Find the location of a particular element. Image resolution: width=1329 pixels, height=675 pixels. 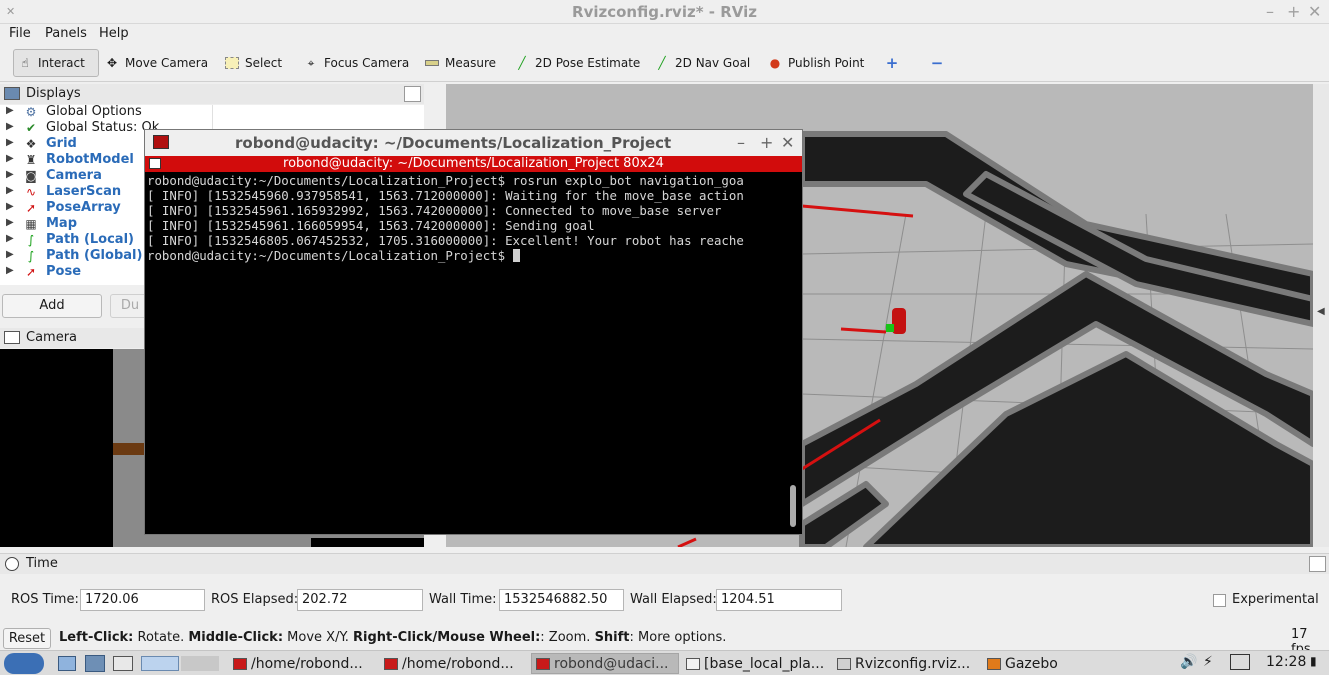

nav-goal-label: 2D Nav Goal is located at coordinates (713, 63).